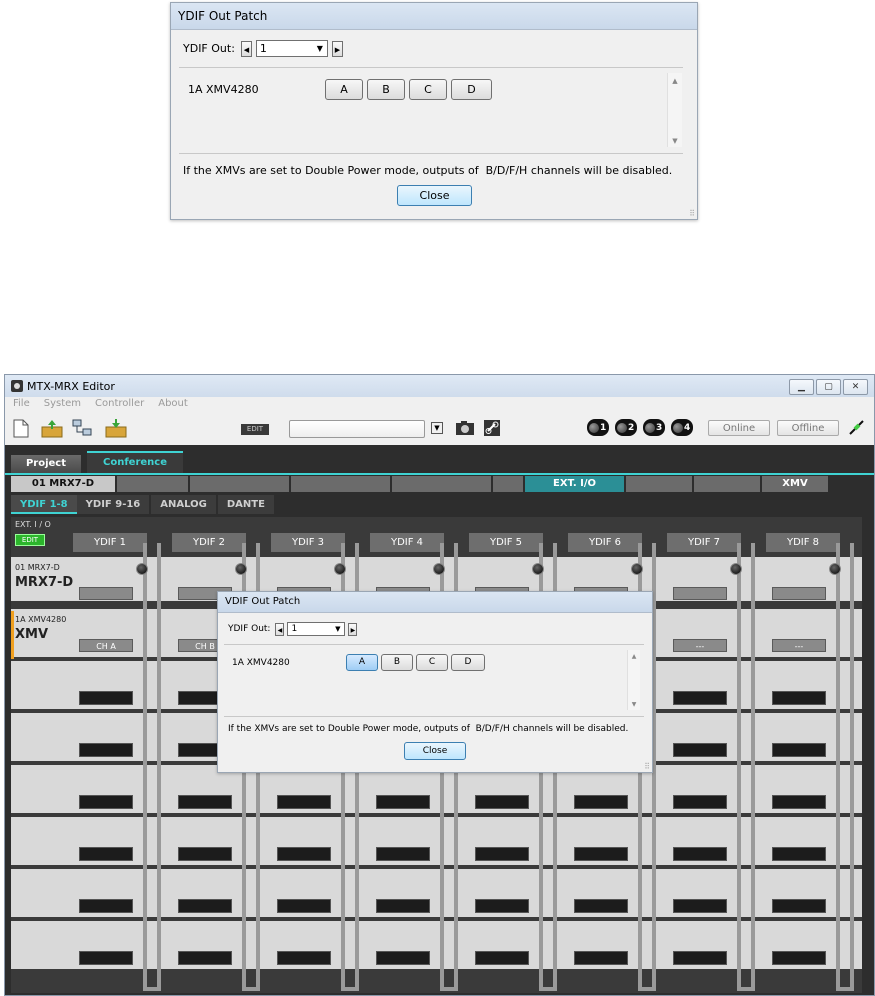 Image resolution: width=875 pixels, height=996 pixels. I want to click on column-header-6: YDIF 6, so click(605, 542).